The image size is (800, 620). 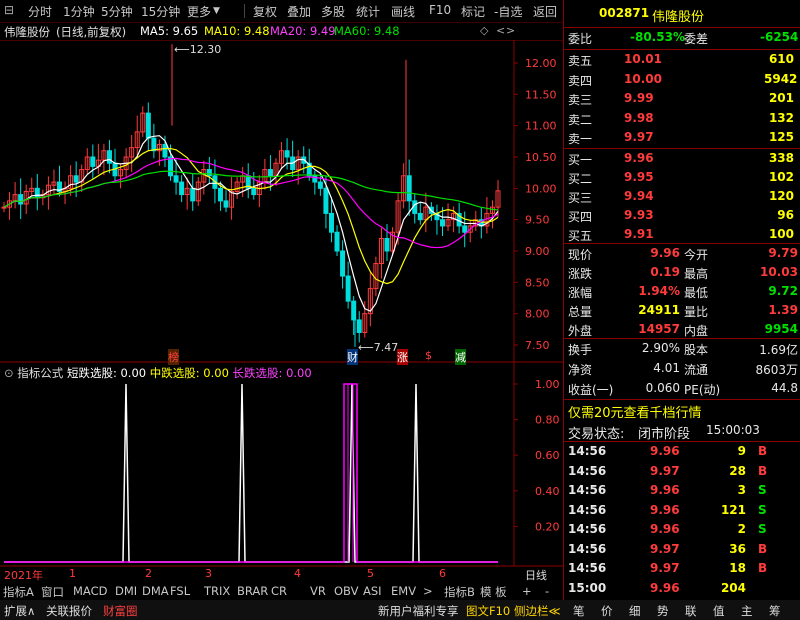 What do you see at coordinates (747, 611) in the screenshot?
I see `panel-tab-main: 主` at bounding box center [747, 611].